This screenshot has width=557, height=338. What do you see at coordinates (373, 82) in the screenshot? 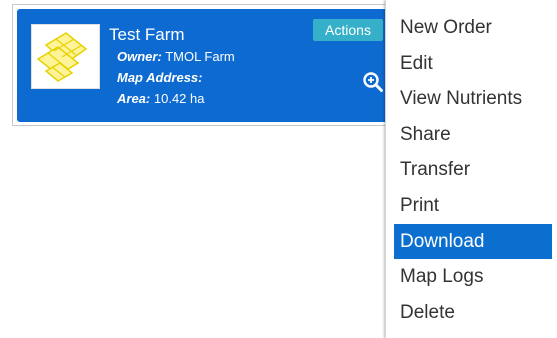
I see `zoom-in-icon` at bounding box center [373, 82].